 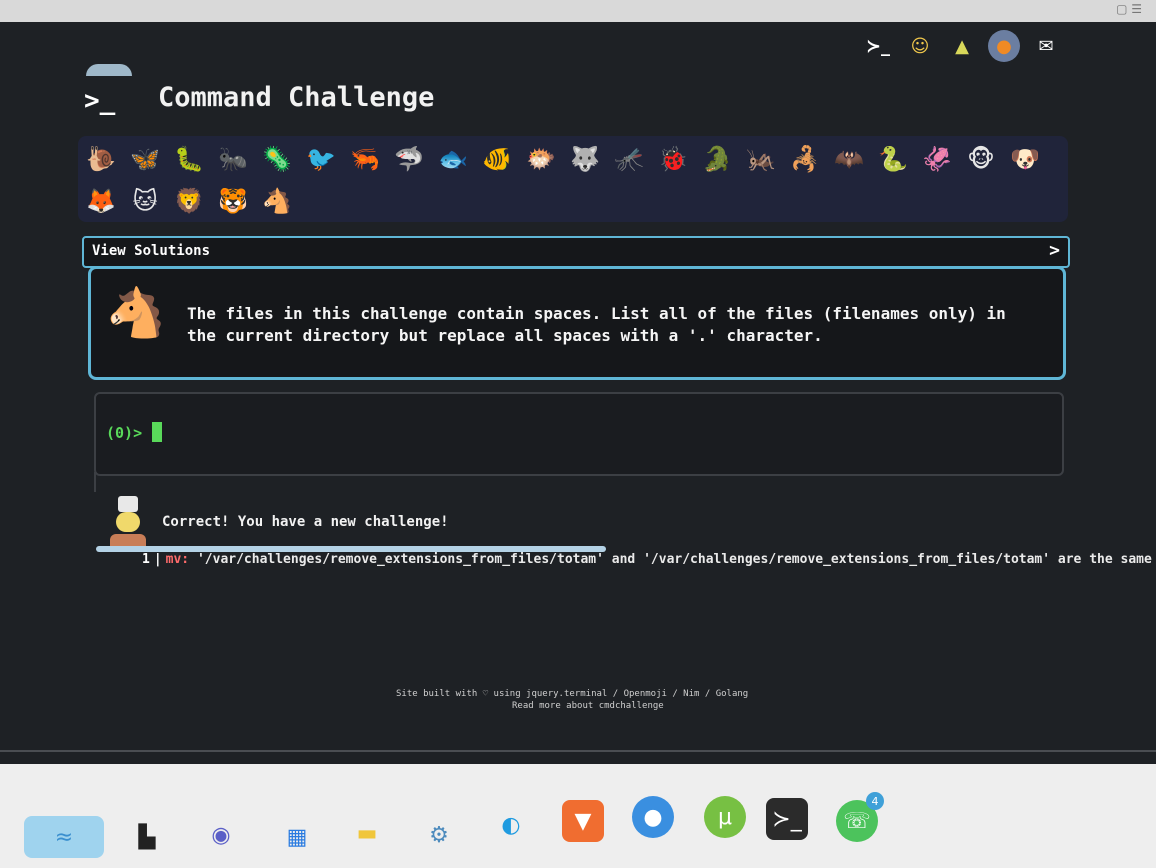 What do you see at coordinates (761, 159) in the screenshot?
I see `challenge-emoji-icon-15: 🦗` at bounding box center [761, 159].